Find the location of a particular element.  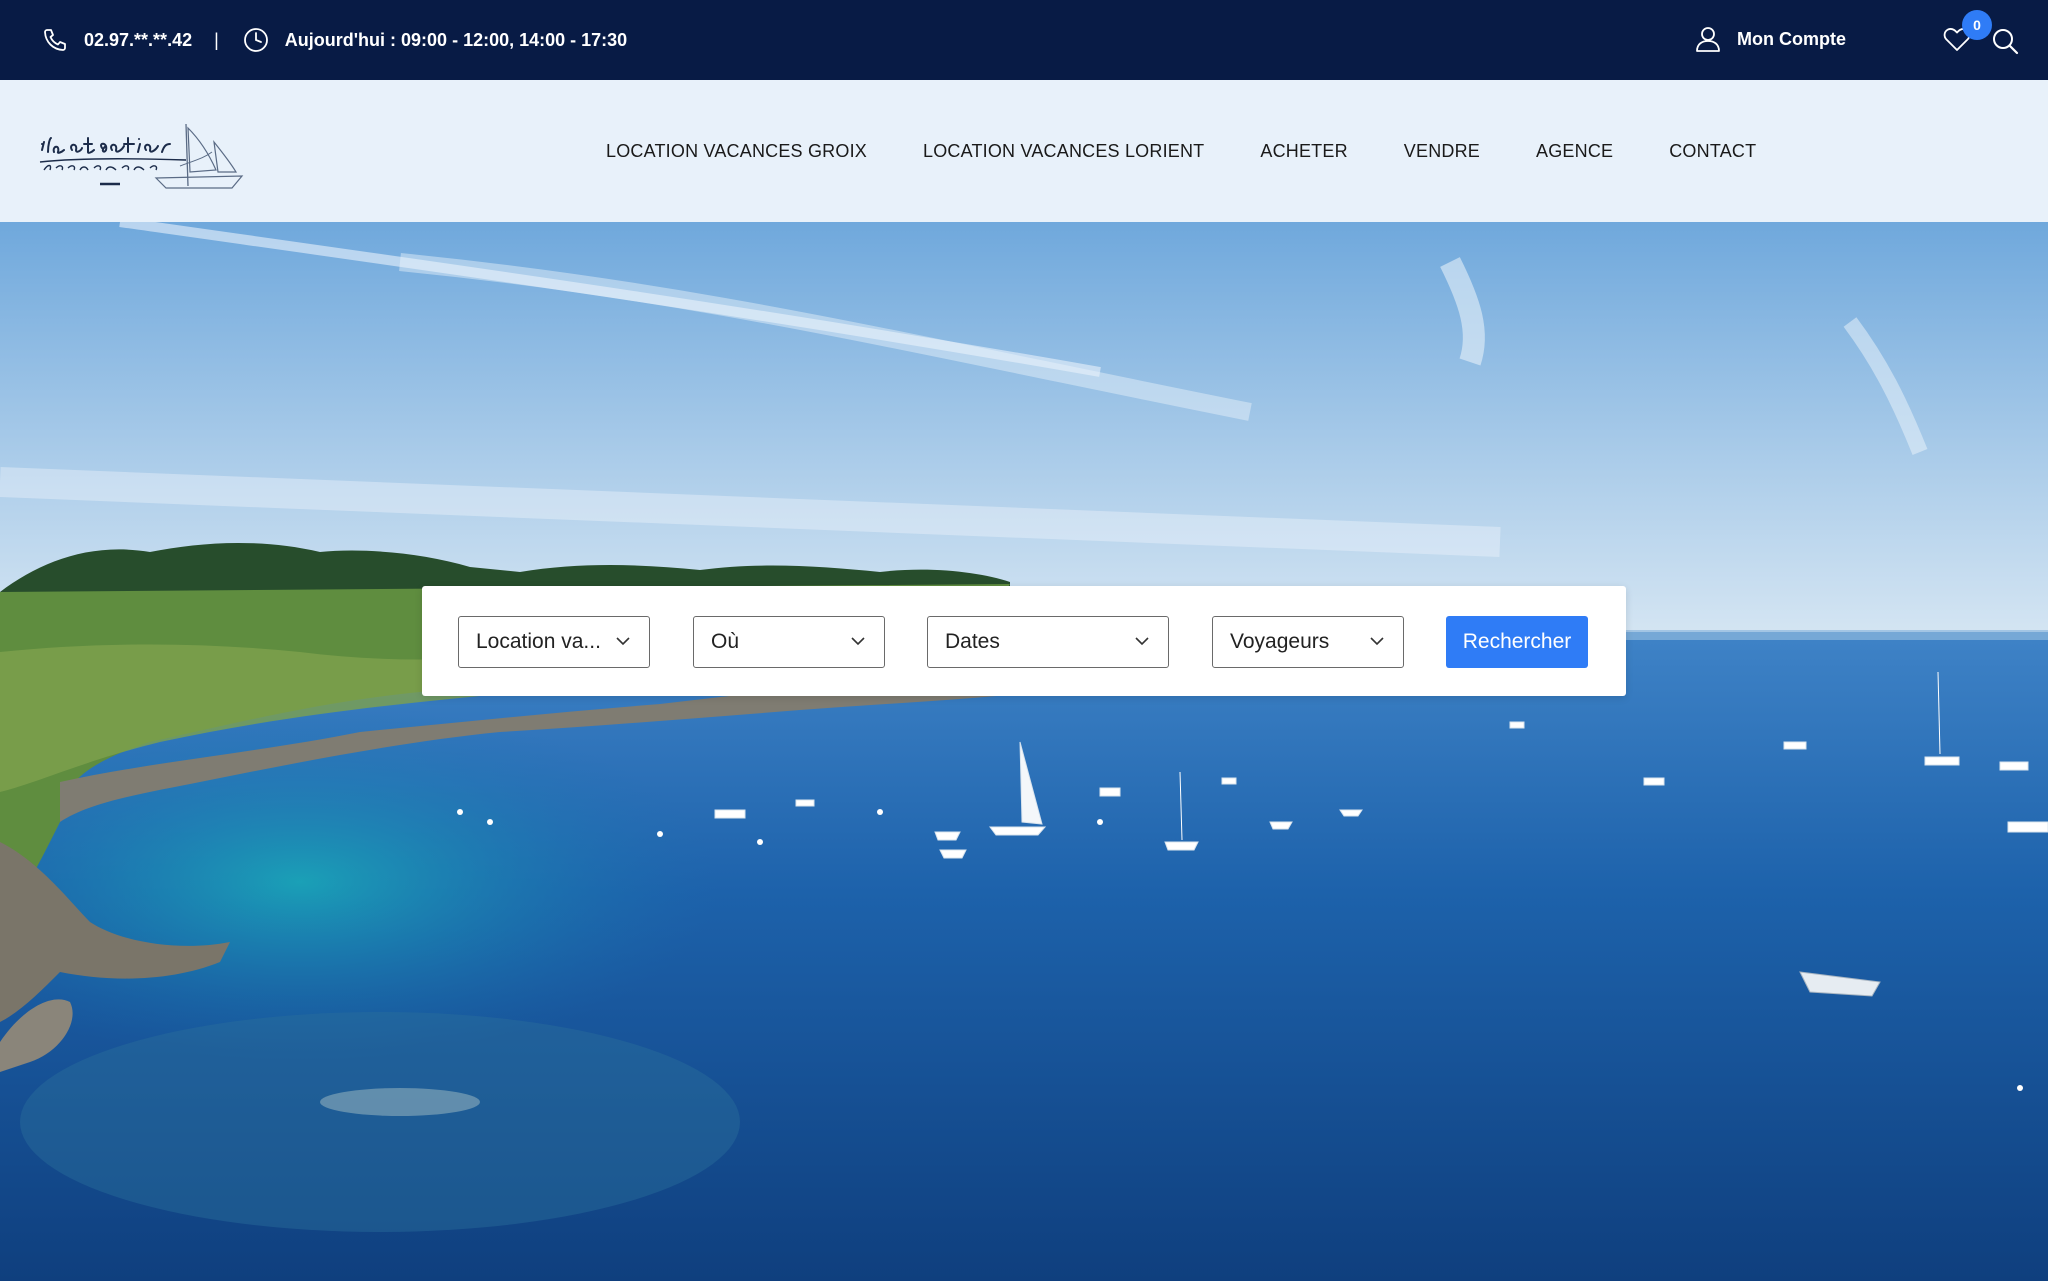

account-label: Mon Compte is located at coordinates (1791, 38).